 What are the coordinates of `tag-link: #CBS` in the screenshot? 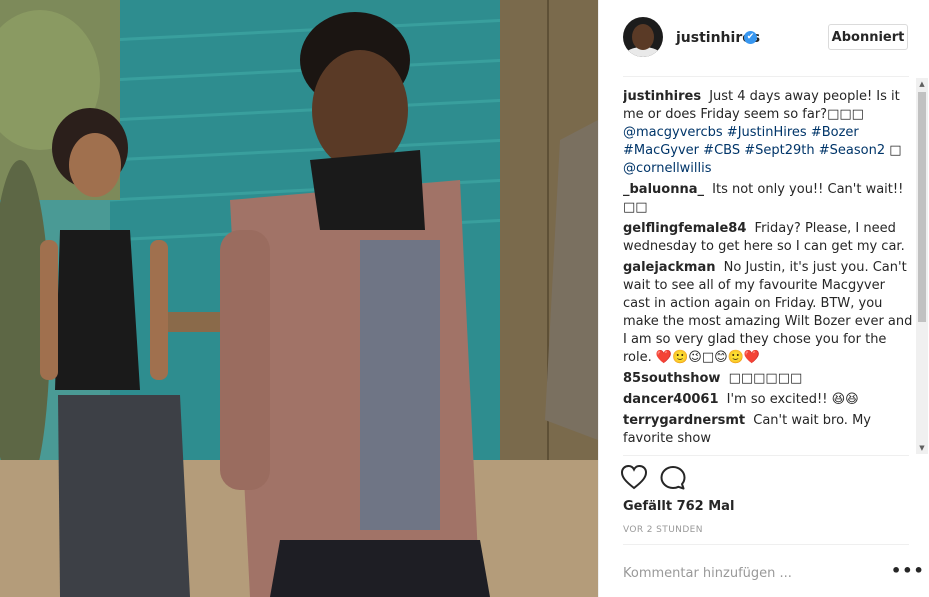 It's located at (721, 150).